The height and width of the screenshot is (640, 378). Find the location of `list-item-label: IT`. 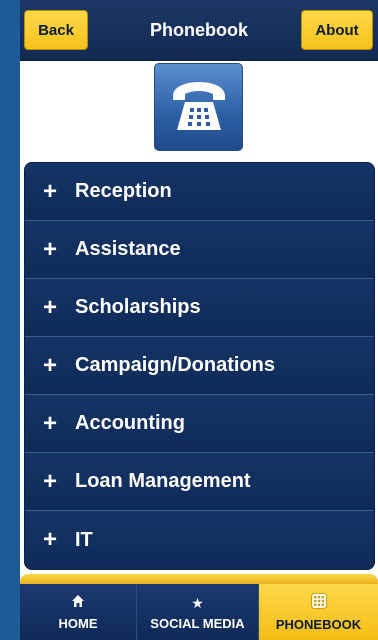

list-item-label: IT is located at coordinates (84, 539).